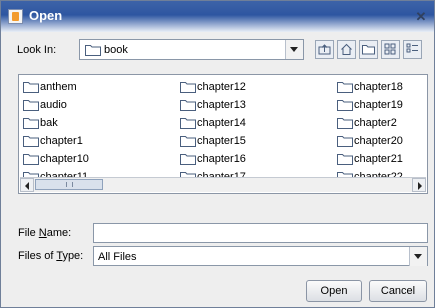 The width and height of the screenshot is (435, 308). I want to click on files-of-type-combo: All Files, so click(260, 256).